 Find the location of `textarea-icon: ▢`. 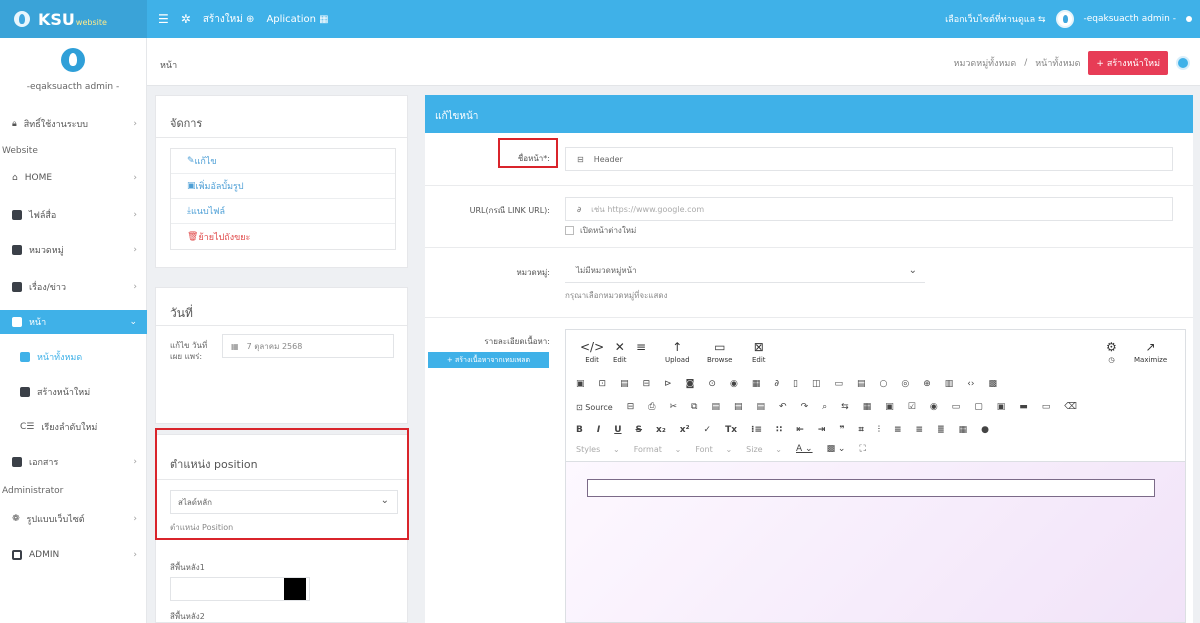

textarea-icon: ▢ is located at coordinates (978, 407).